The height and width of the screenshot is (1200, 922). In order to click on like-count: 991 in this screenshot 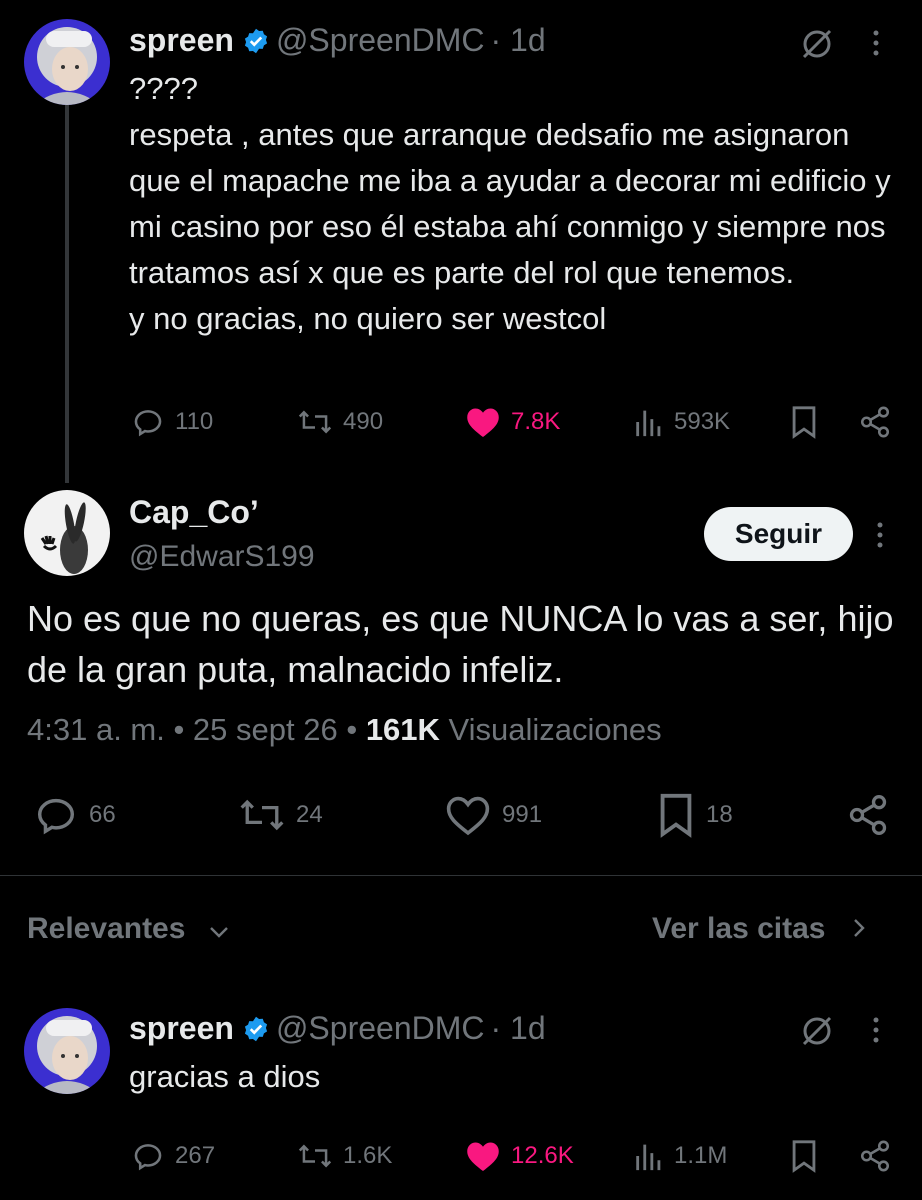, I will do `click(522, 814)`.